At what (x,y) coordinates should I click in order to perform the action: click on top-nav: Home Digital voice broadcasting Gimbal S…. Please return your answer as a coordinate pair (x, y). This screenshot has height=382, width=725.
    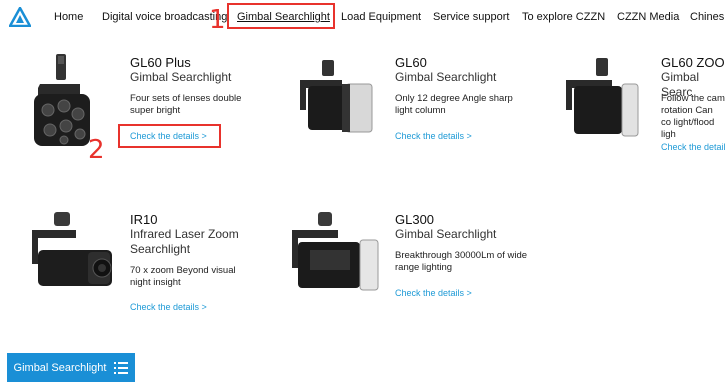
    Looking at the image, I should click on (362, 17).